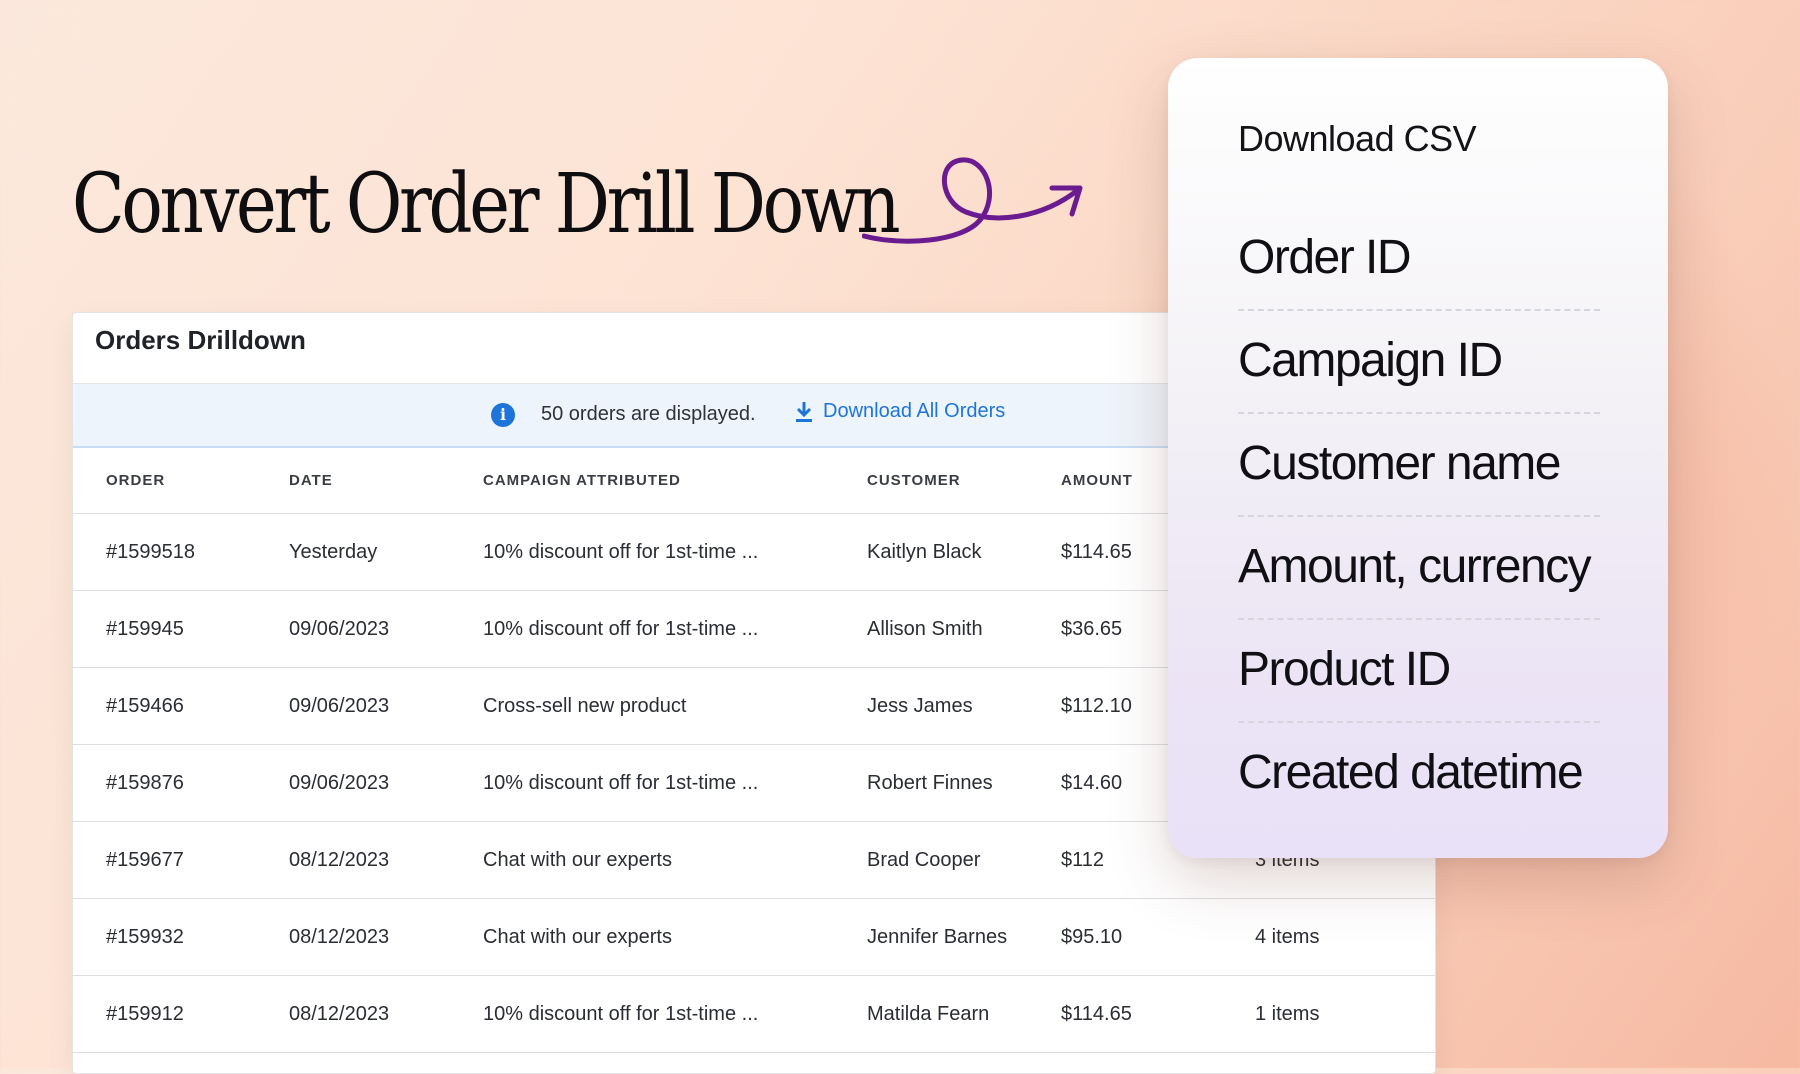 Image resolution: width=1800 pixels, height=1074 pixels. Describe the element at coordinates (964, 629) in the screenshot. I see `customer-cell: Allison Smith` at that location.